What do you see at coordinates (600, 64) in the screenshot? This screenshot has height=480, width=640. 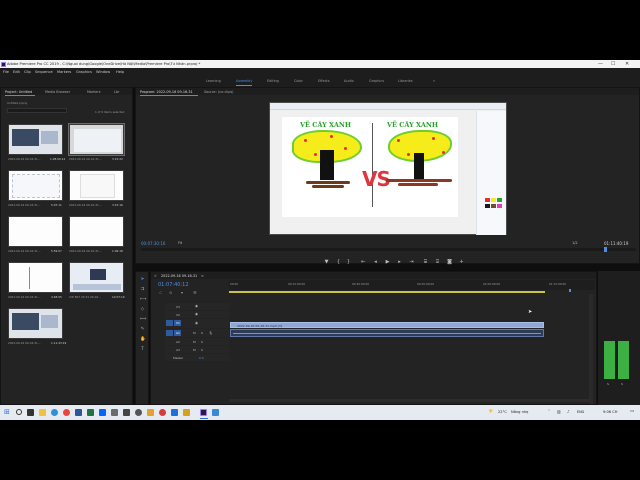 I see `minimize-button: —` at bounding box center [600, 64].